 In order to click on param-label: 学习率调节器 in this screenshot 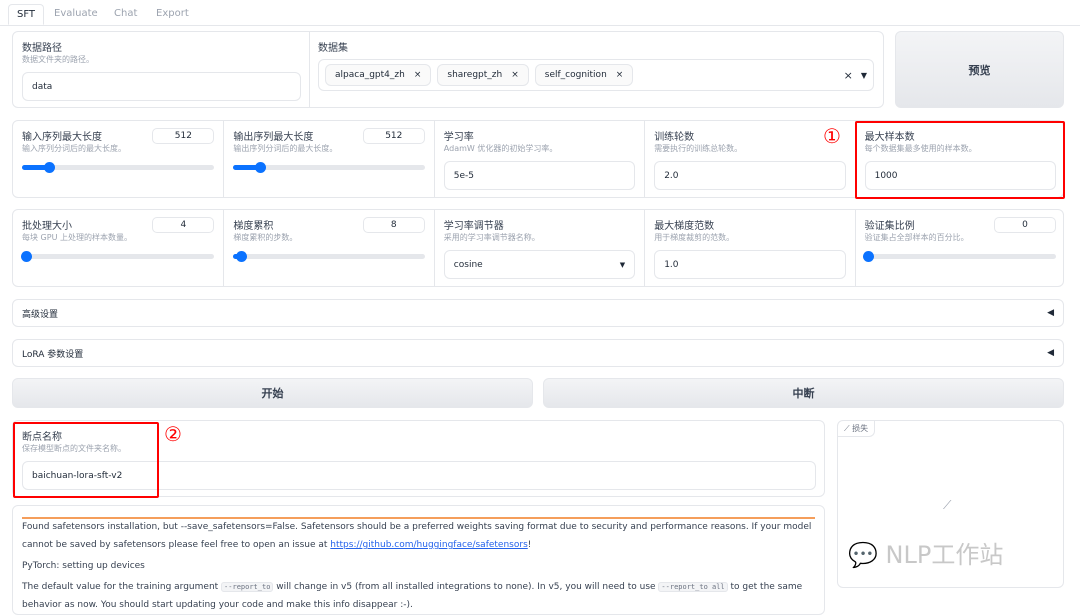, I will do `click(473, 226)`.